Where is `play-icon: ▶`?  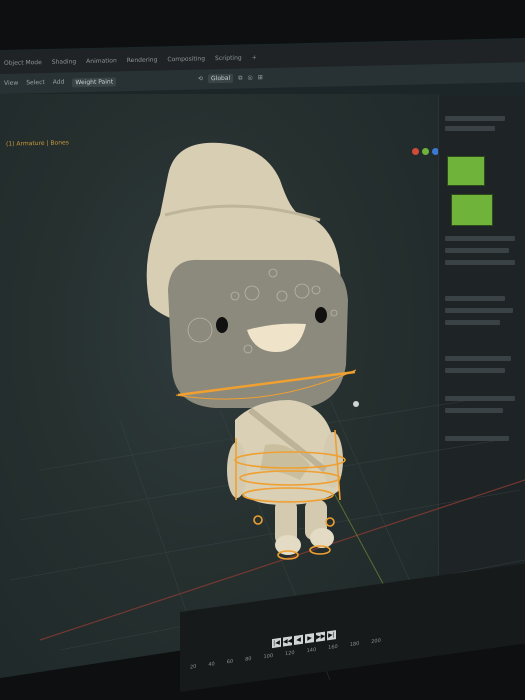
play-icon: ▶ is located at coordinates (309, 638).